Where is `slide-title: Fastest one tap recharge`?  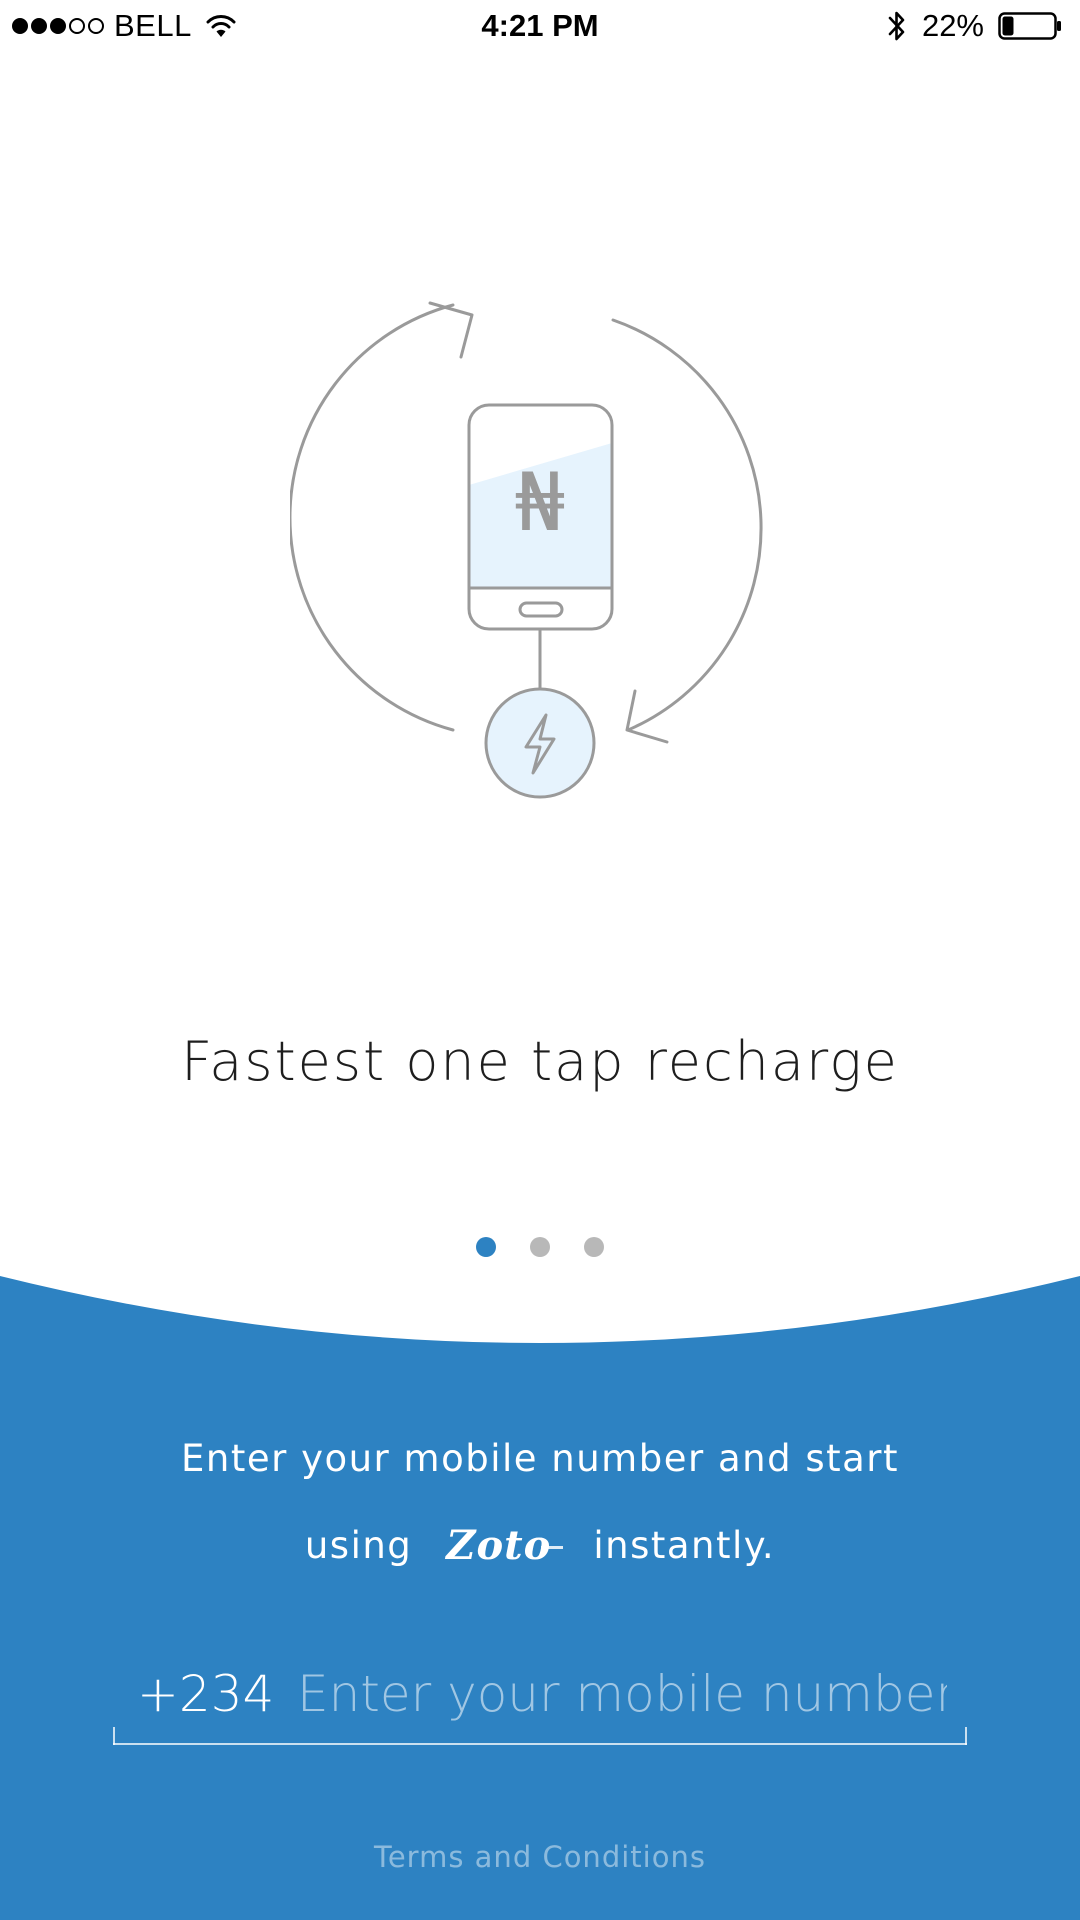
slide-title: Fastest one tap recharge is located at coordinates (540, 1061).